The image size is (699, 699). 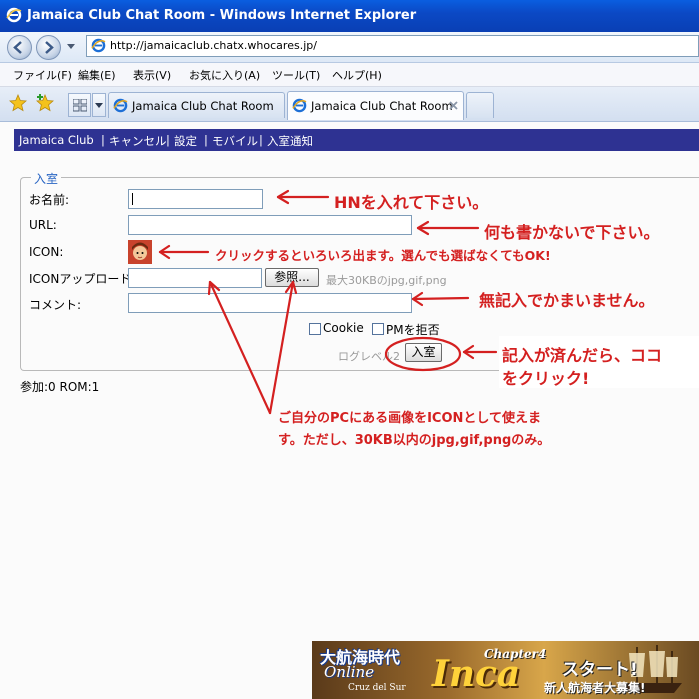 What do you see at coordinates (411, 202) in the screenshot?
I see `annotation-hn: HNを入れて下さい。` at bounding box center [411, 202].